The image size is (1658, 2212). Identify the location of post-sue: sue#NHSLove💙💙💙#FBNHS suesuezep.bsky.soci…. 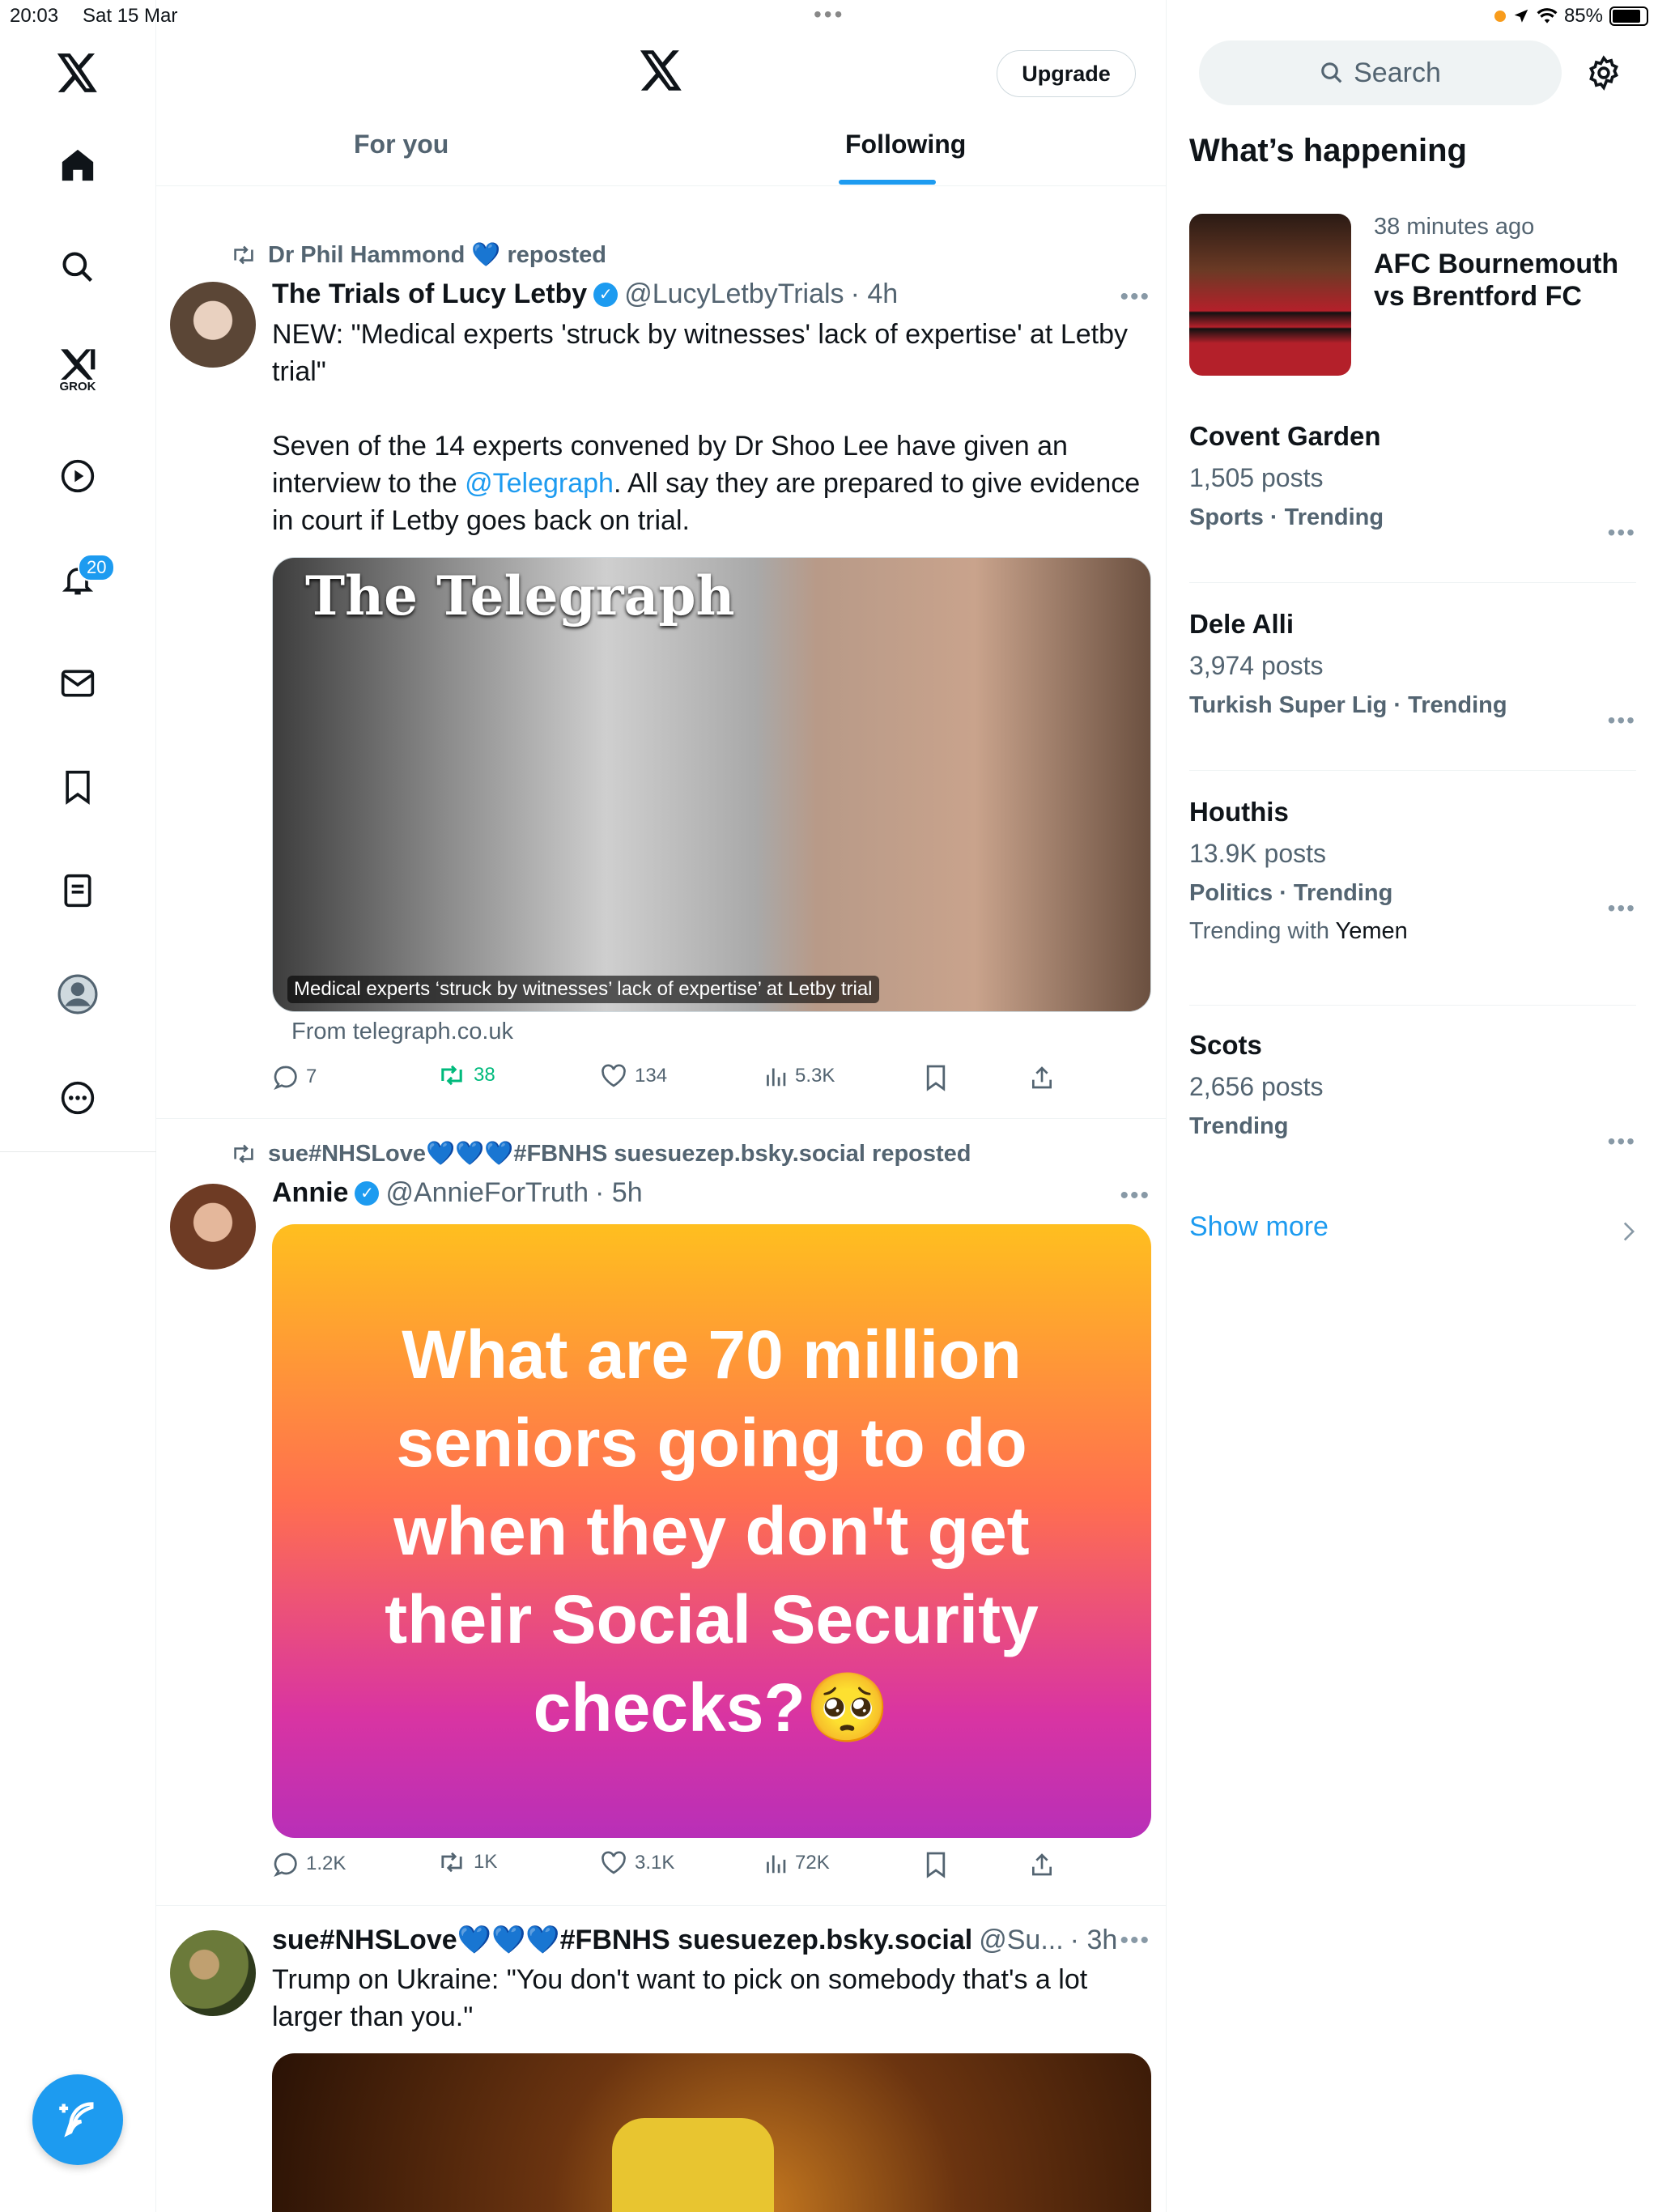
(661, 2059).